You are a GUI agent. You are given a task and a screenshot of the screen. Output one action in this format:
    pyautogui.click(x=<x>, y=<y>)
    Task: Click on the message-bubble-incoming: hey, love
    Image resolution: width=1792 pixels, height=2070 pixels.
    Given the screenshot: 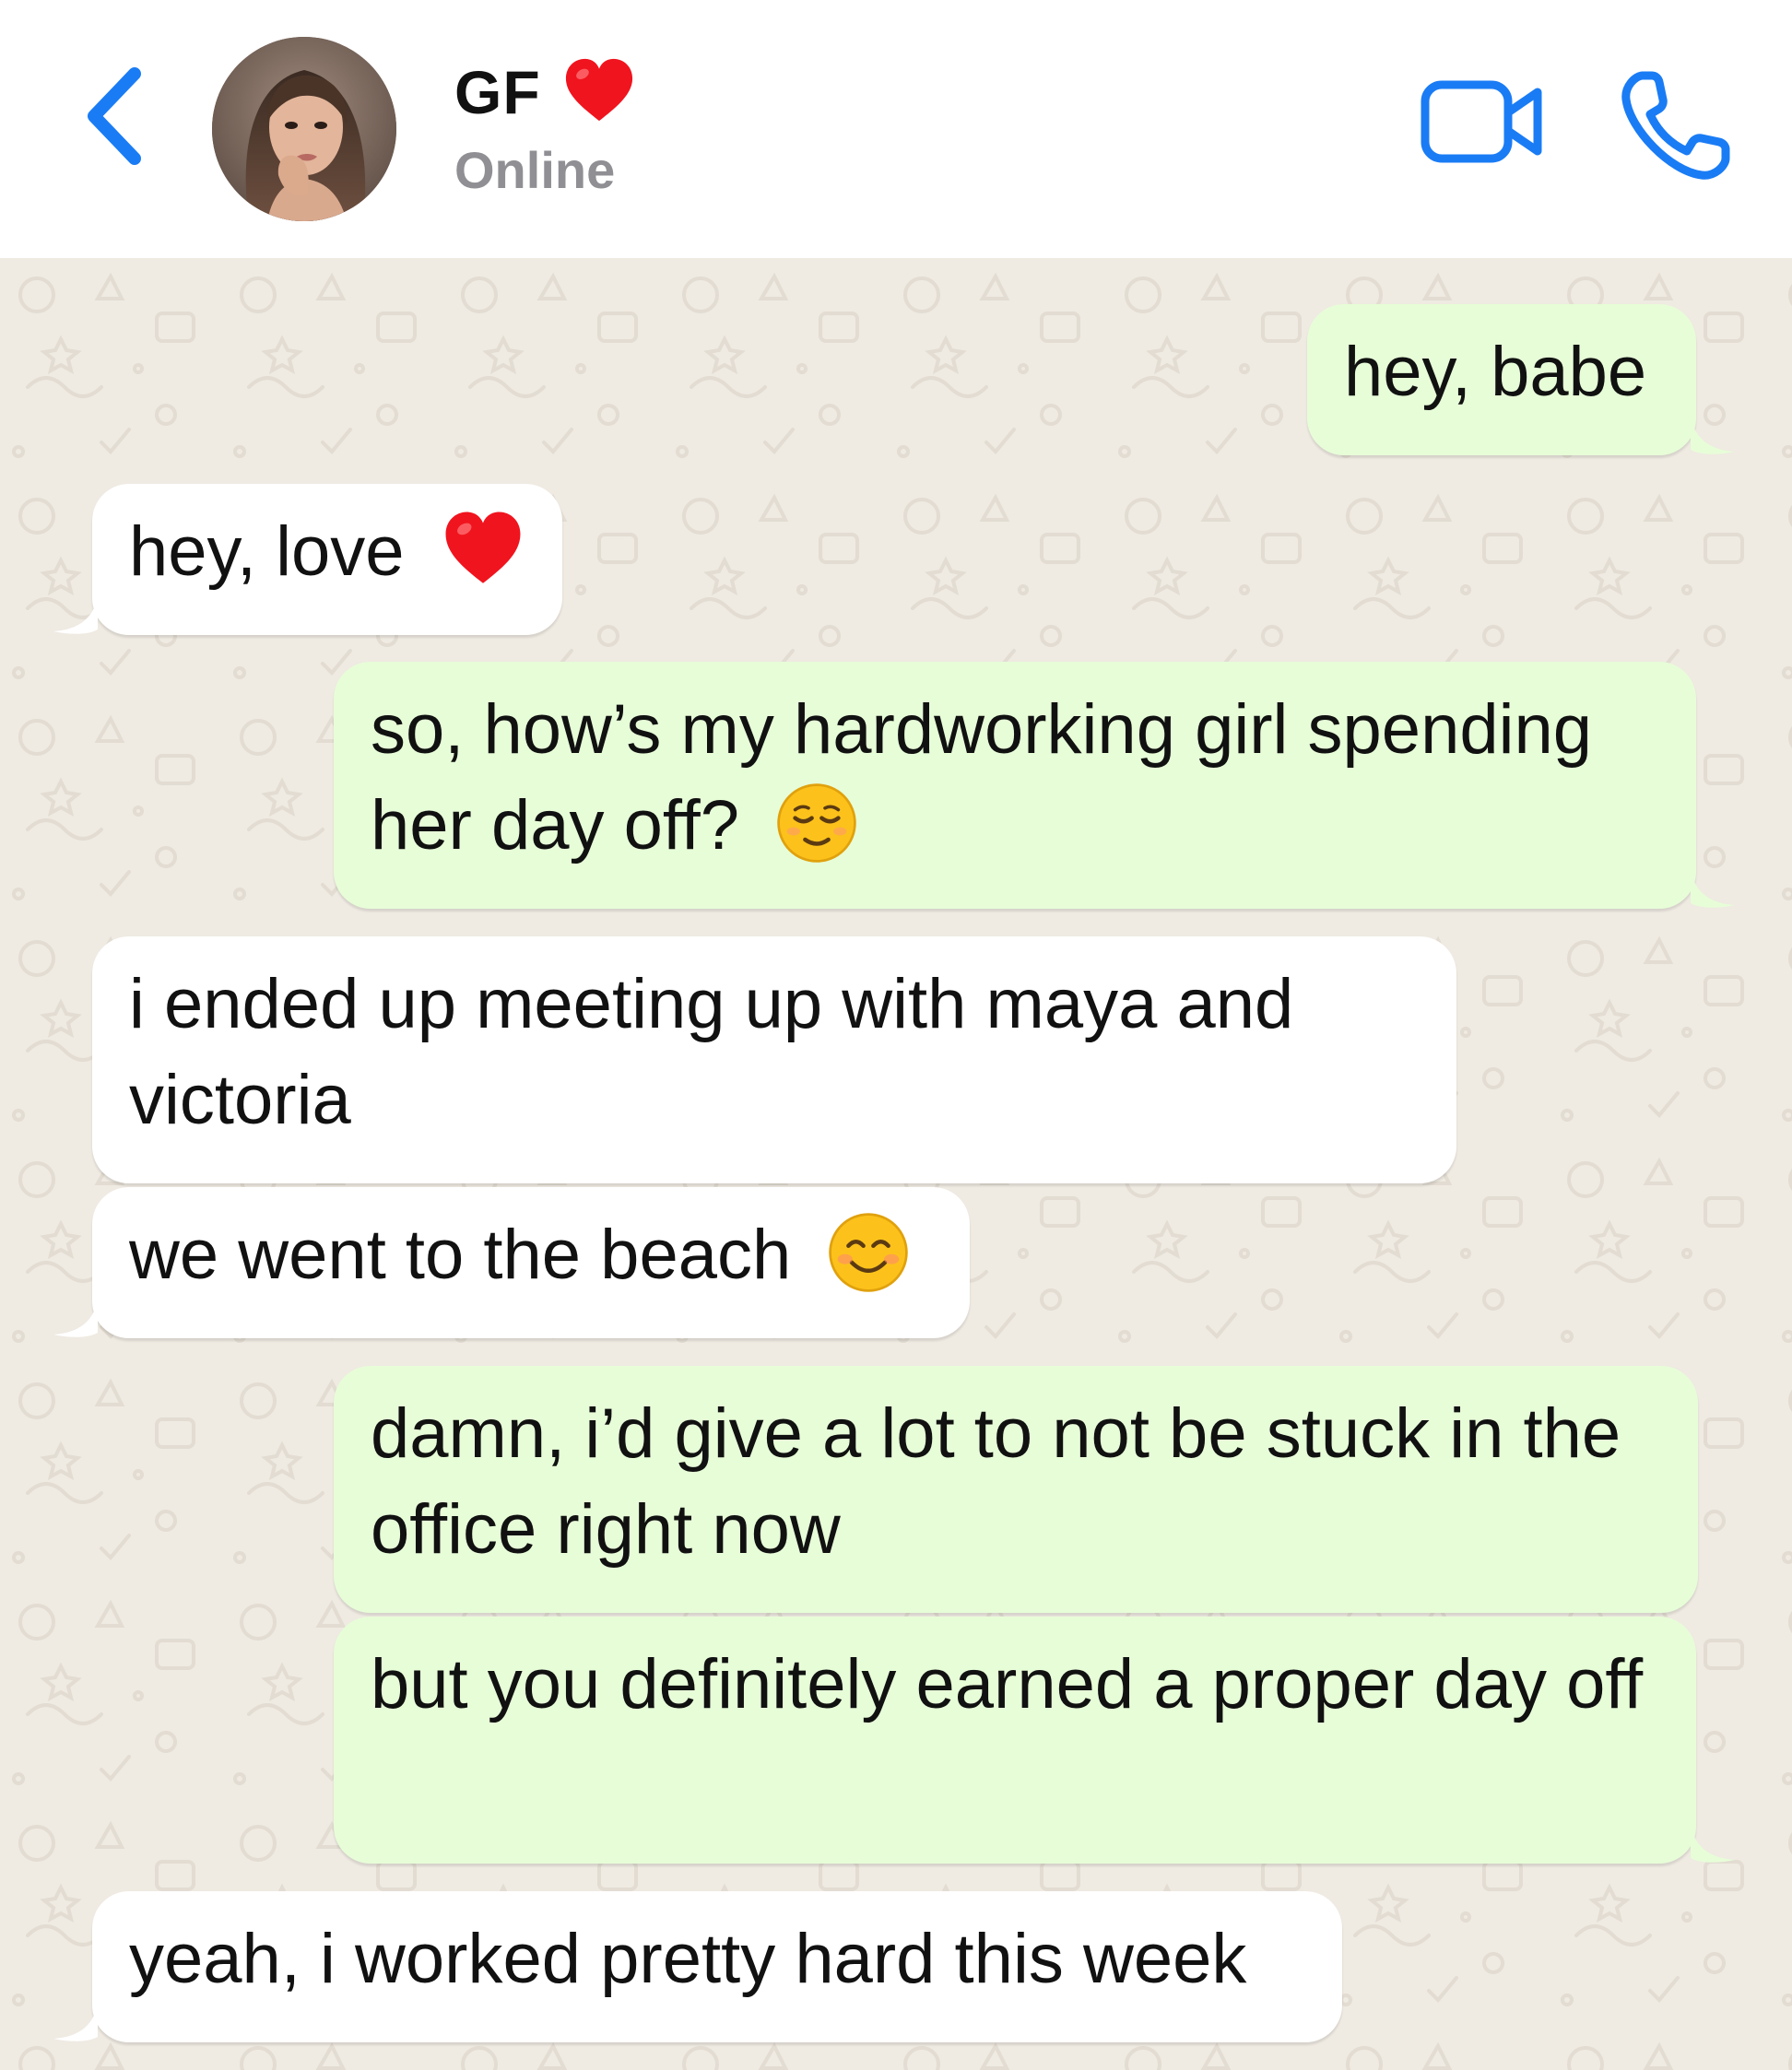 What is the action you would take?
    pyautogui.click(x=307, y=559)
    